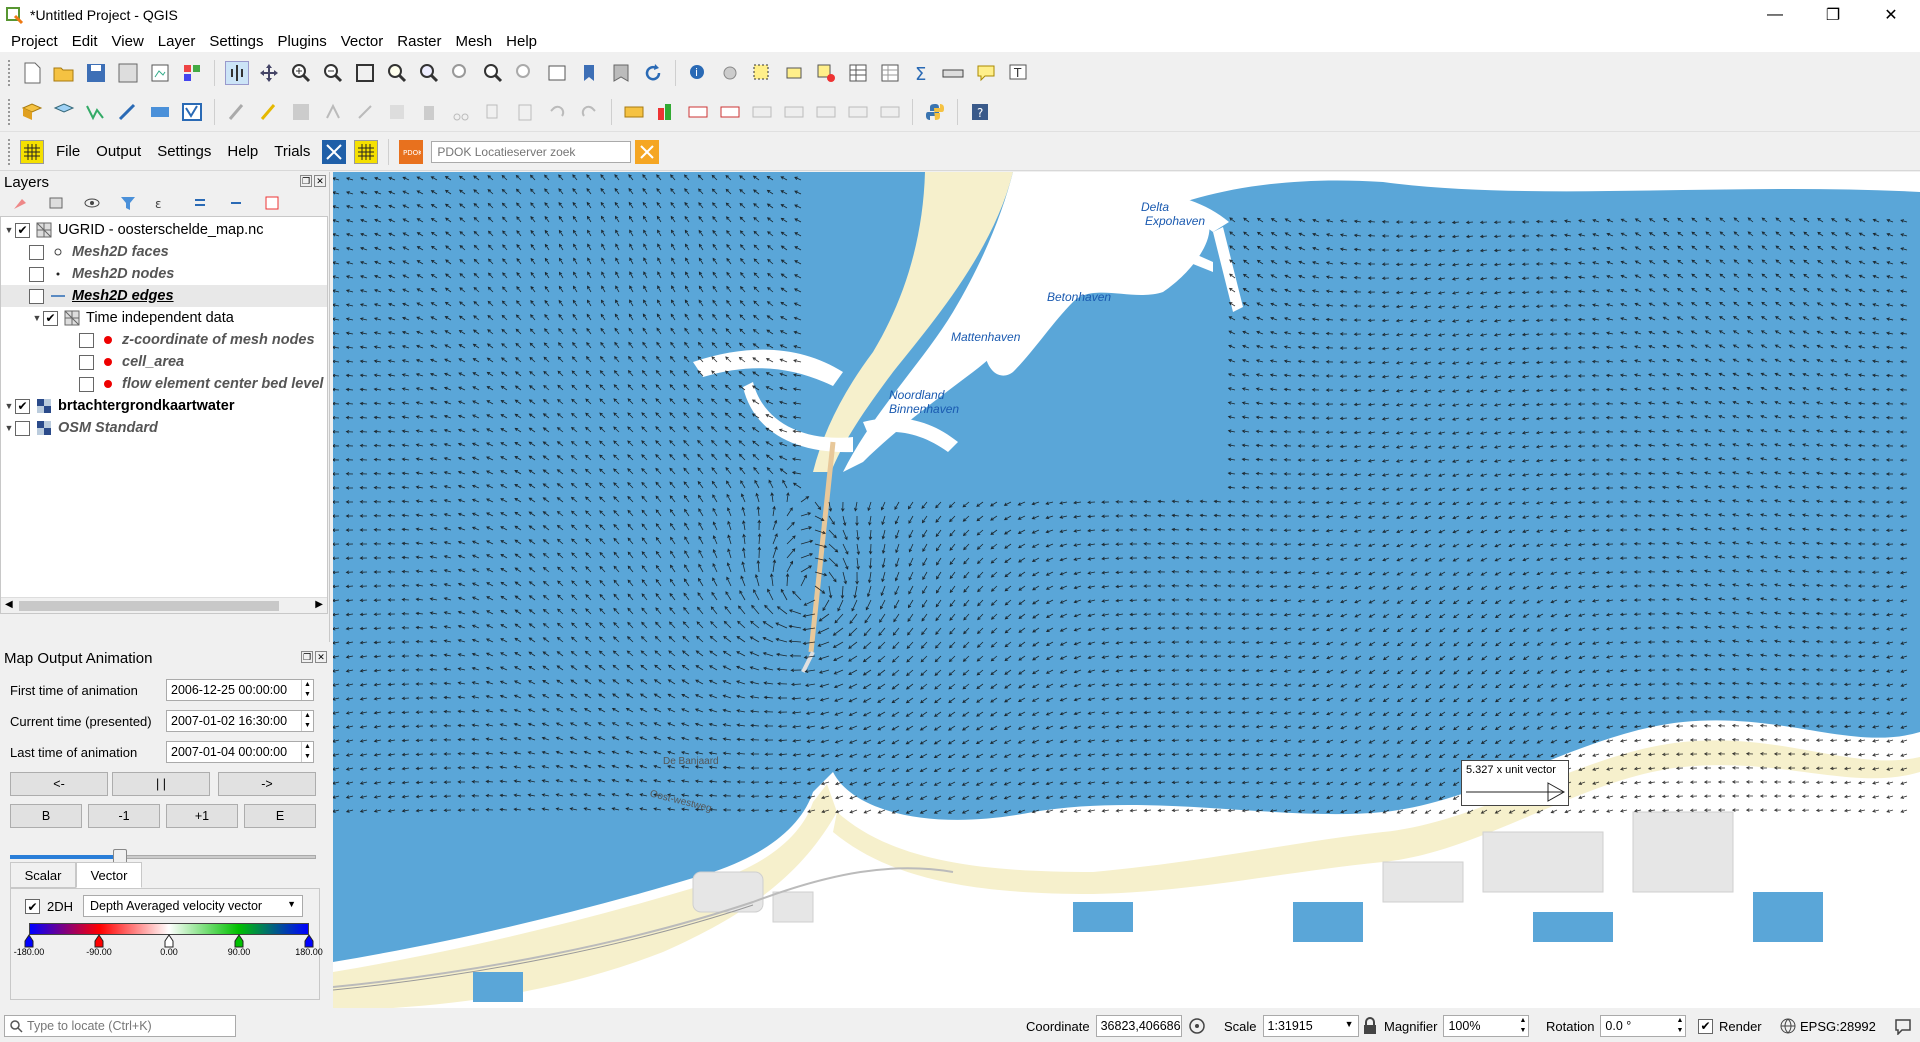  What do you see at coordinates (557, 112) in the screenshot?
I see `undo-icon` at bounding box center [557, 112].